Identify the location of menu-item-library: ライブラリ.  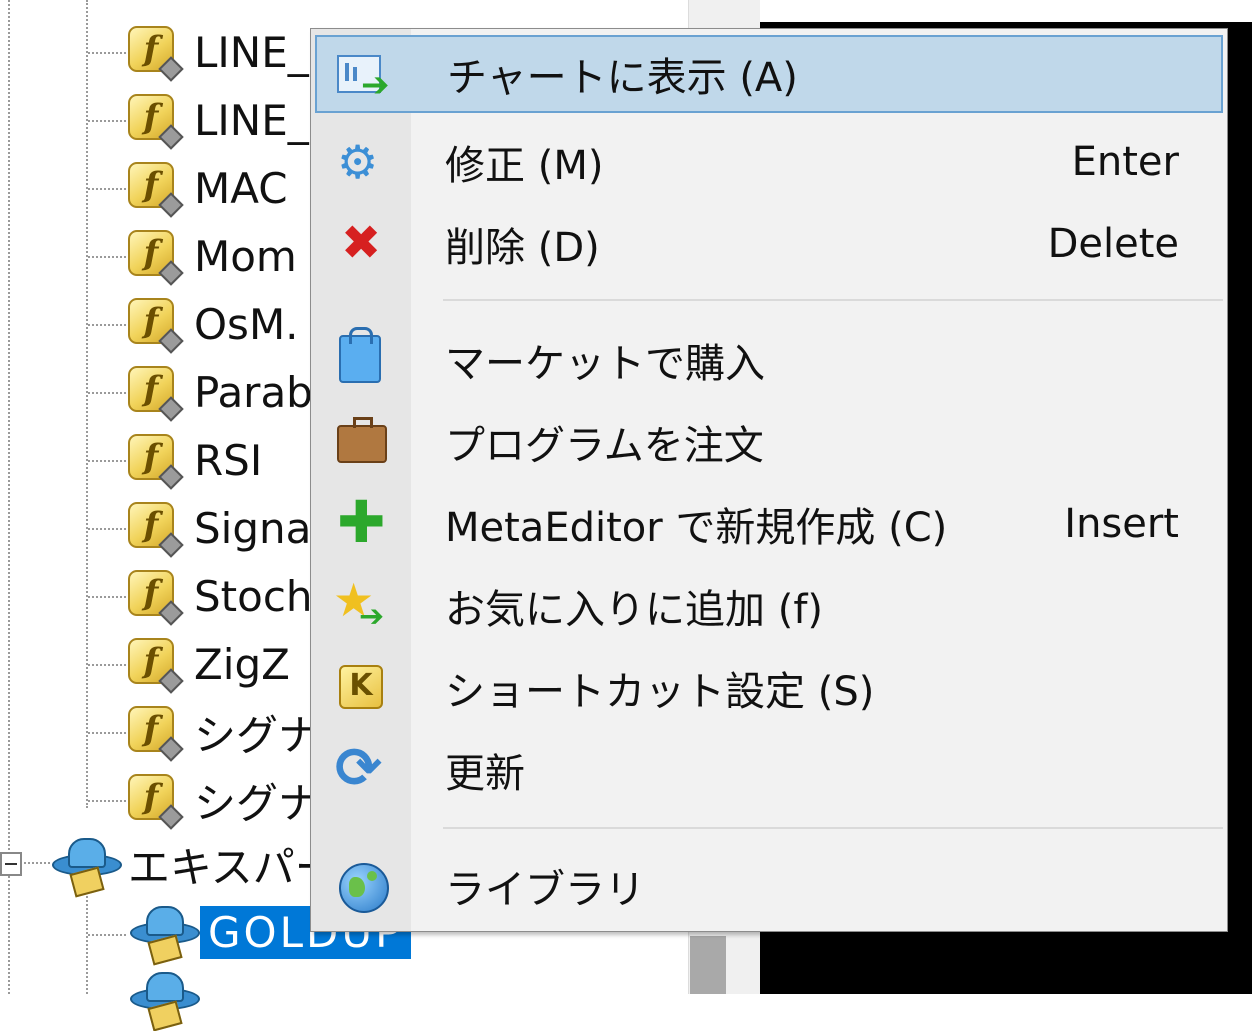
(769, 886).